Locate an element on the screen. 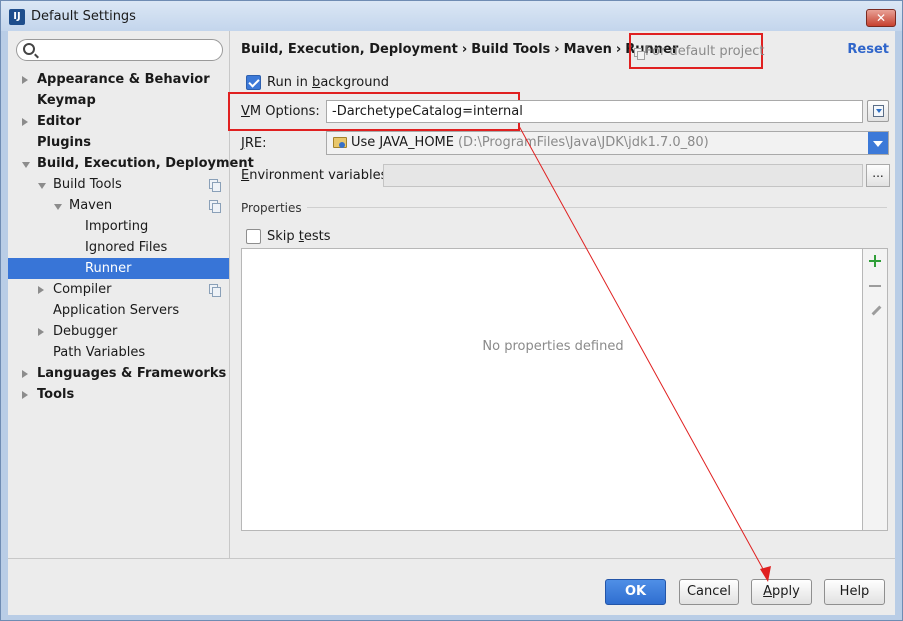 Image resolution: width=903 pixels, height=621 pixels. sidebar-item-label: Keymap is located at coordinates (66, 100).